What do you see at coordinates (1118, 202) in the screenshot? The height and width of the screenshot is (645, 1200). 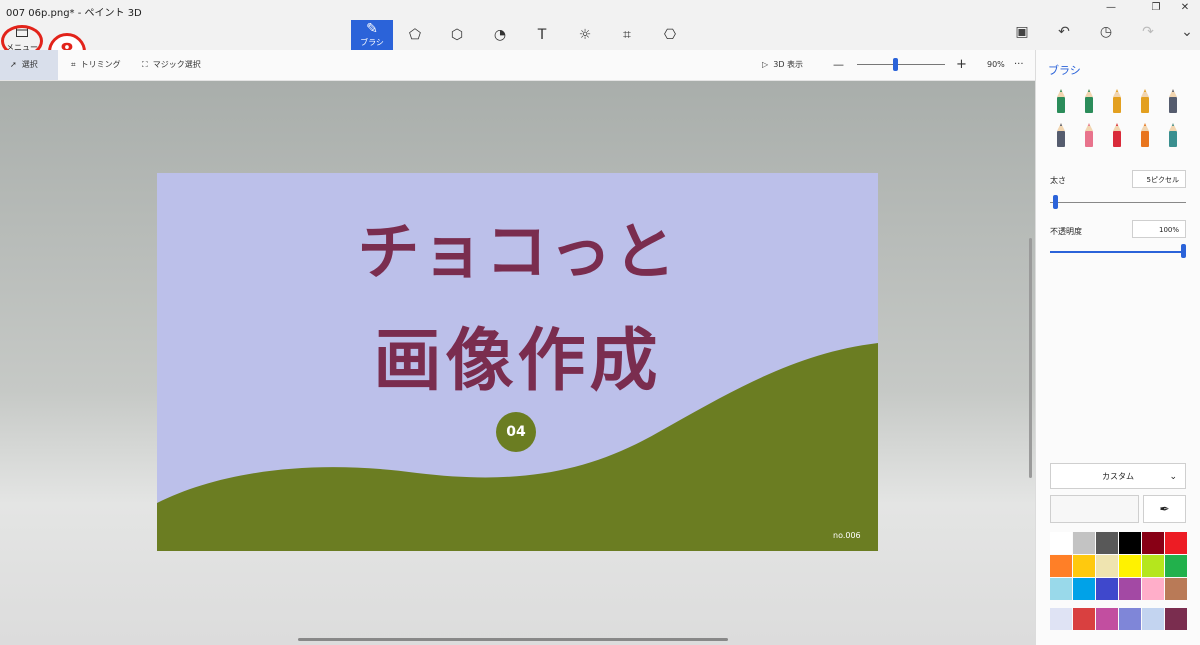 I see `thickness-slider` at bounding box center [1118, 202].